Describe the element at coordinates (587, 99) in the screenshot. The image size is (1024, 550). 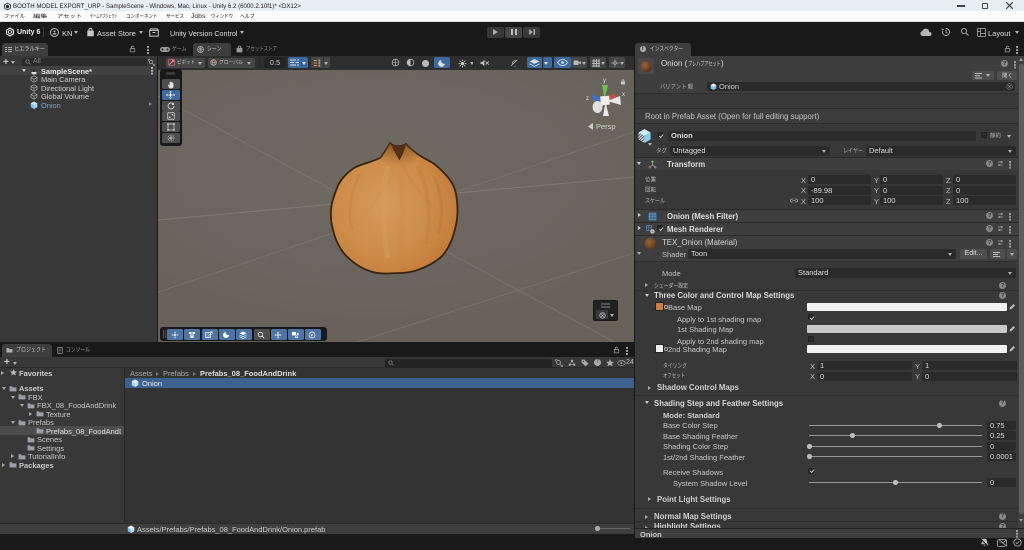
I see `svg-text: z` at that location.